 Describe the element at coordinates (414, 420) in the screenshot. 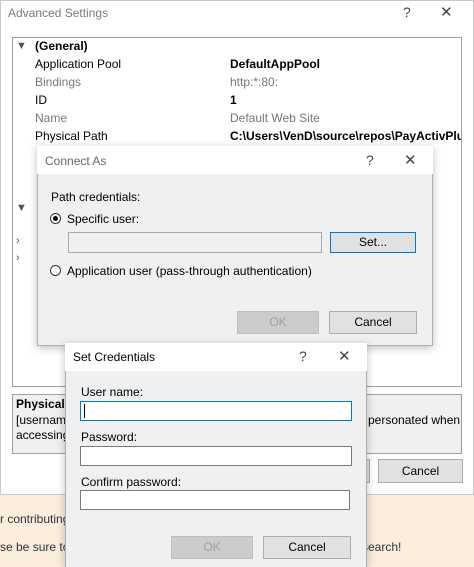

I see `description-text: personated when` at that location.